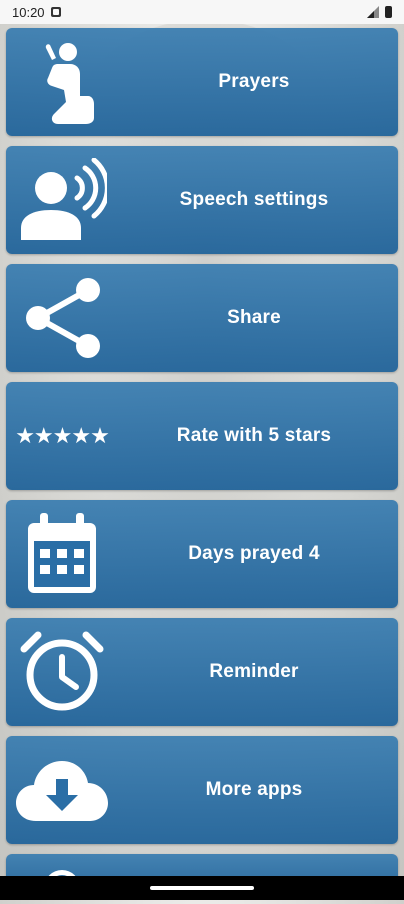  I want to click on speaking-person-icon, so click(62, 200).